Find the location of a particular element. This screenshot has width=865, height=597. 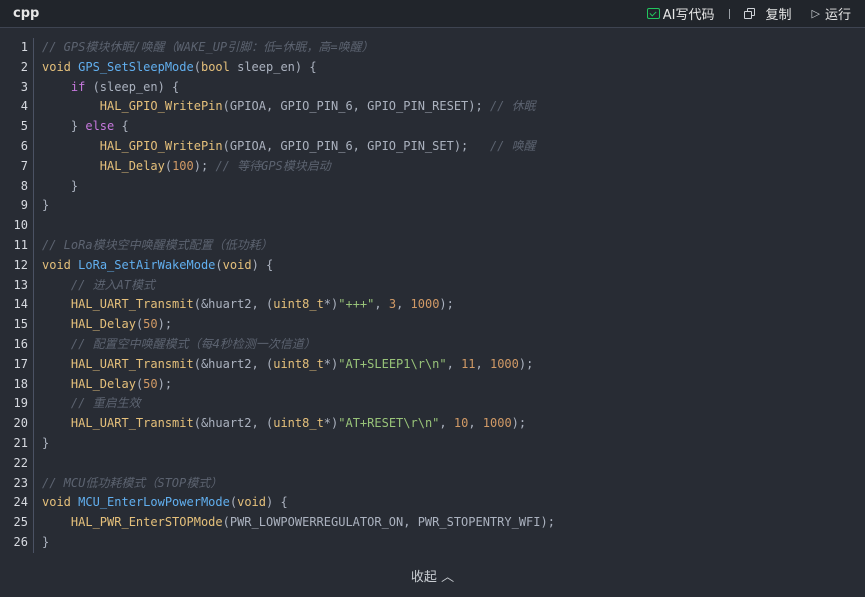

code-token: *) is located at coordinates (331, 363).